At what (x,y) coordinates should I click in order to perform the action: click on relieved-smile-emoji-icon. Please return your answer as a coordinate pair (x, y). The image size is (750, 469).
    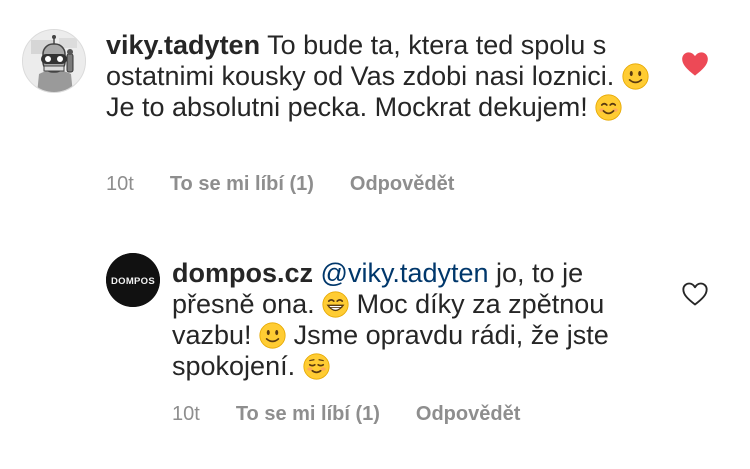
    Looking at the image, I should click on (316, 366).